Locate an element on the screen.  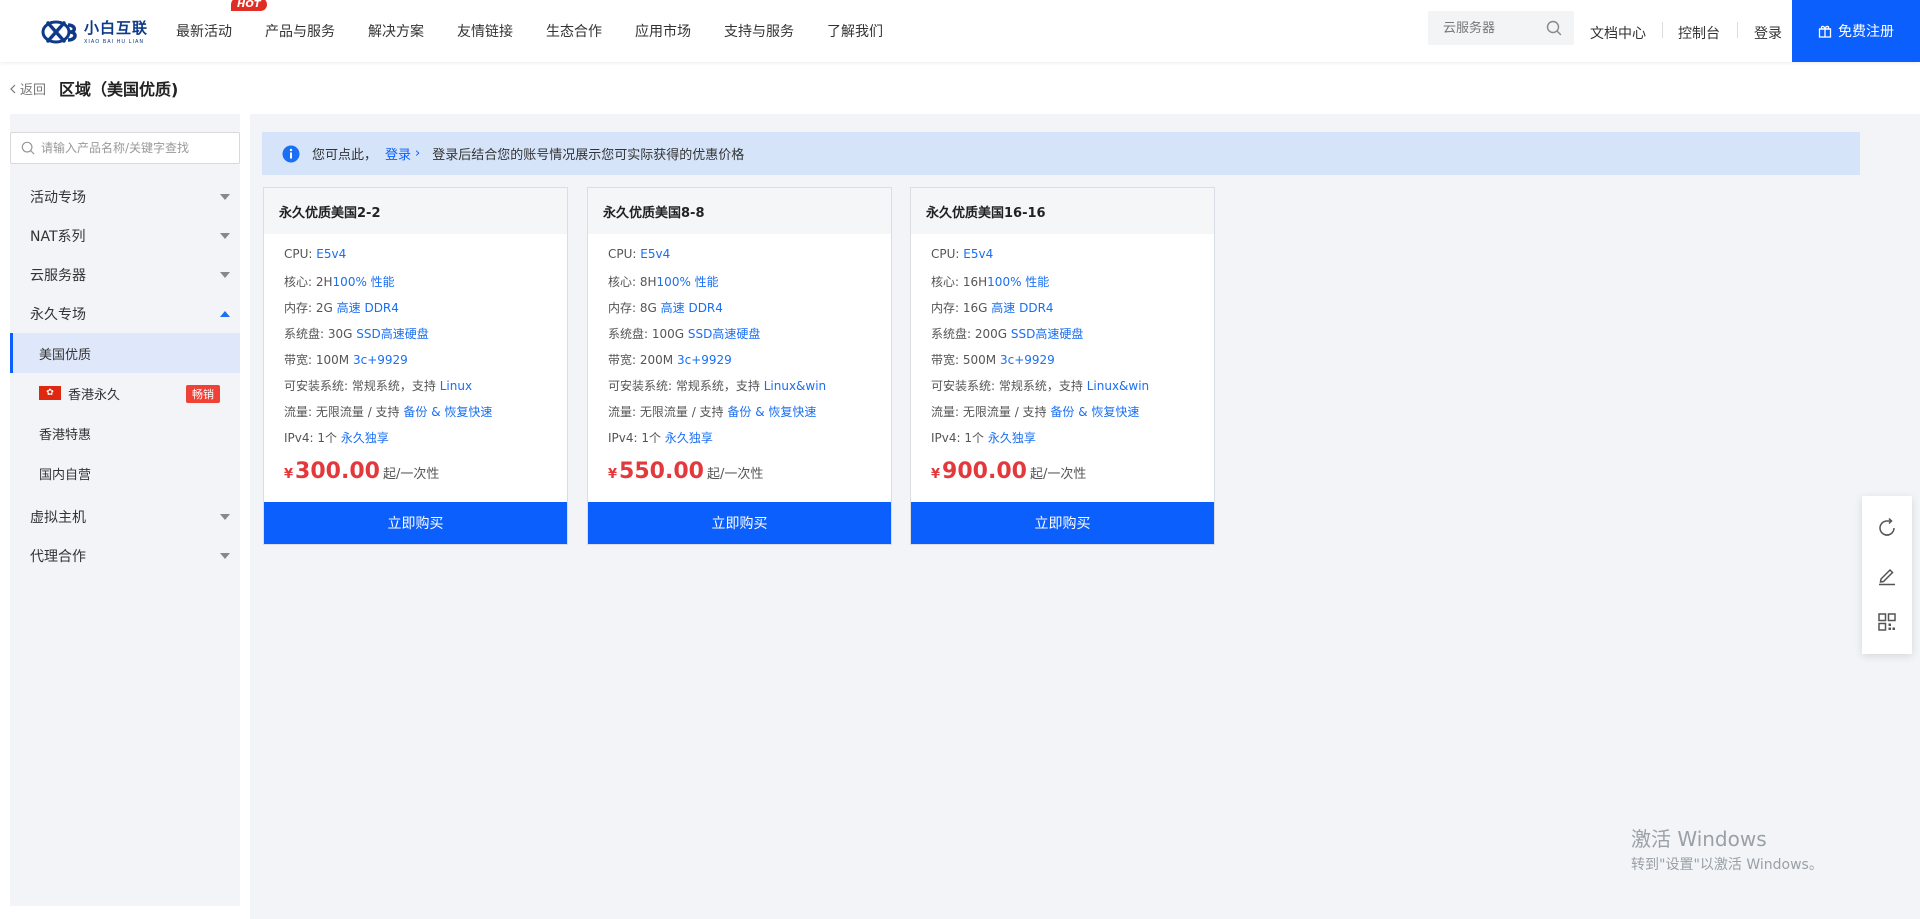
spec-value: 1个 is located at coordinates (327, 438).